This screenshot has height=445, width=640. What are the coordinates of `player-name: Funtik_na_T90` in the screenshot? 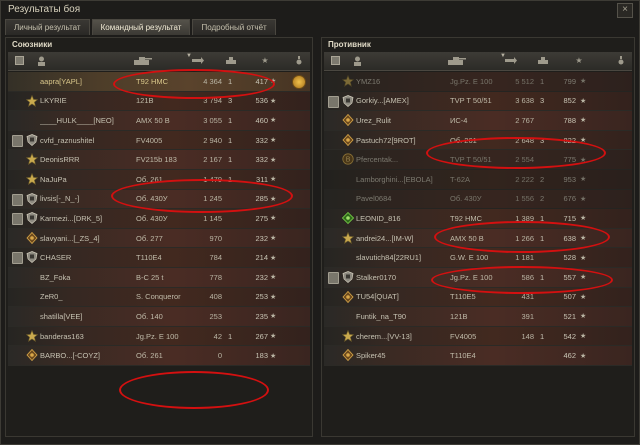 It's located at (381, 316).